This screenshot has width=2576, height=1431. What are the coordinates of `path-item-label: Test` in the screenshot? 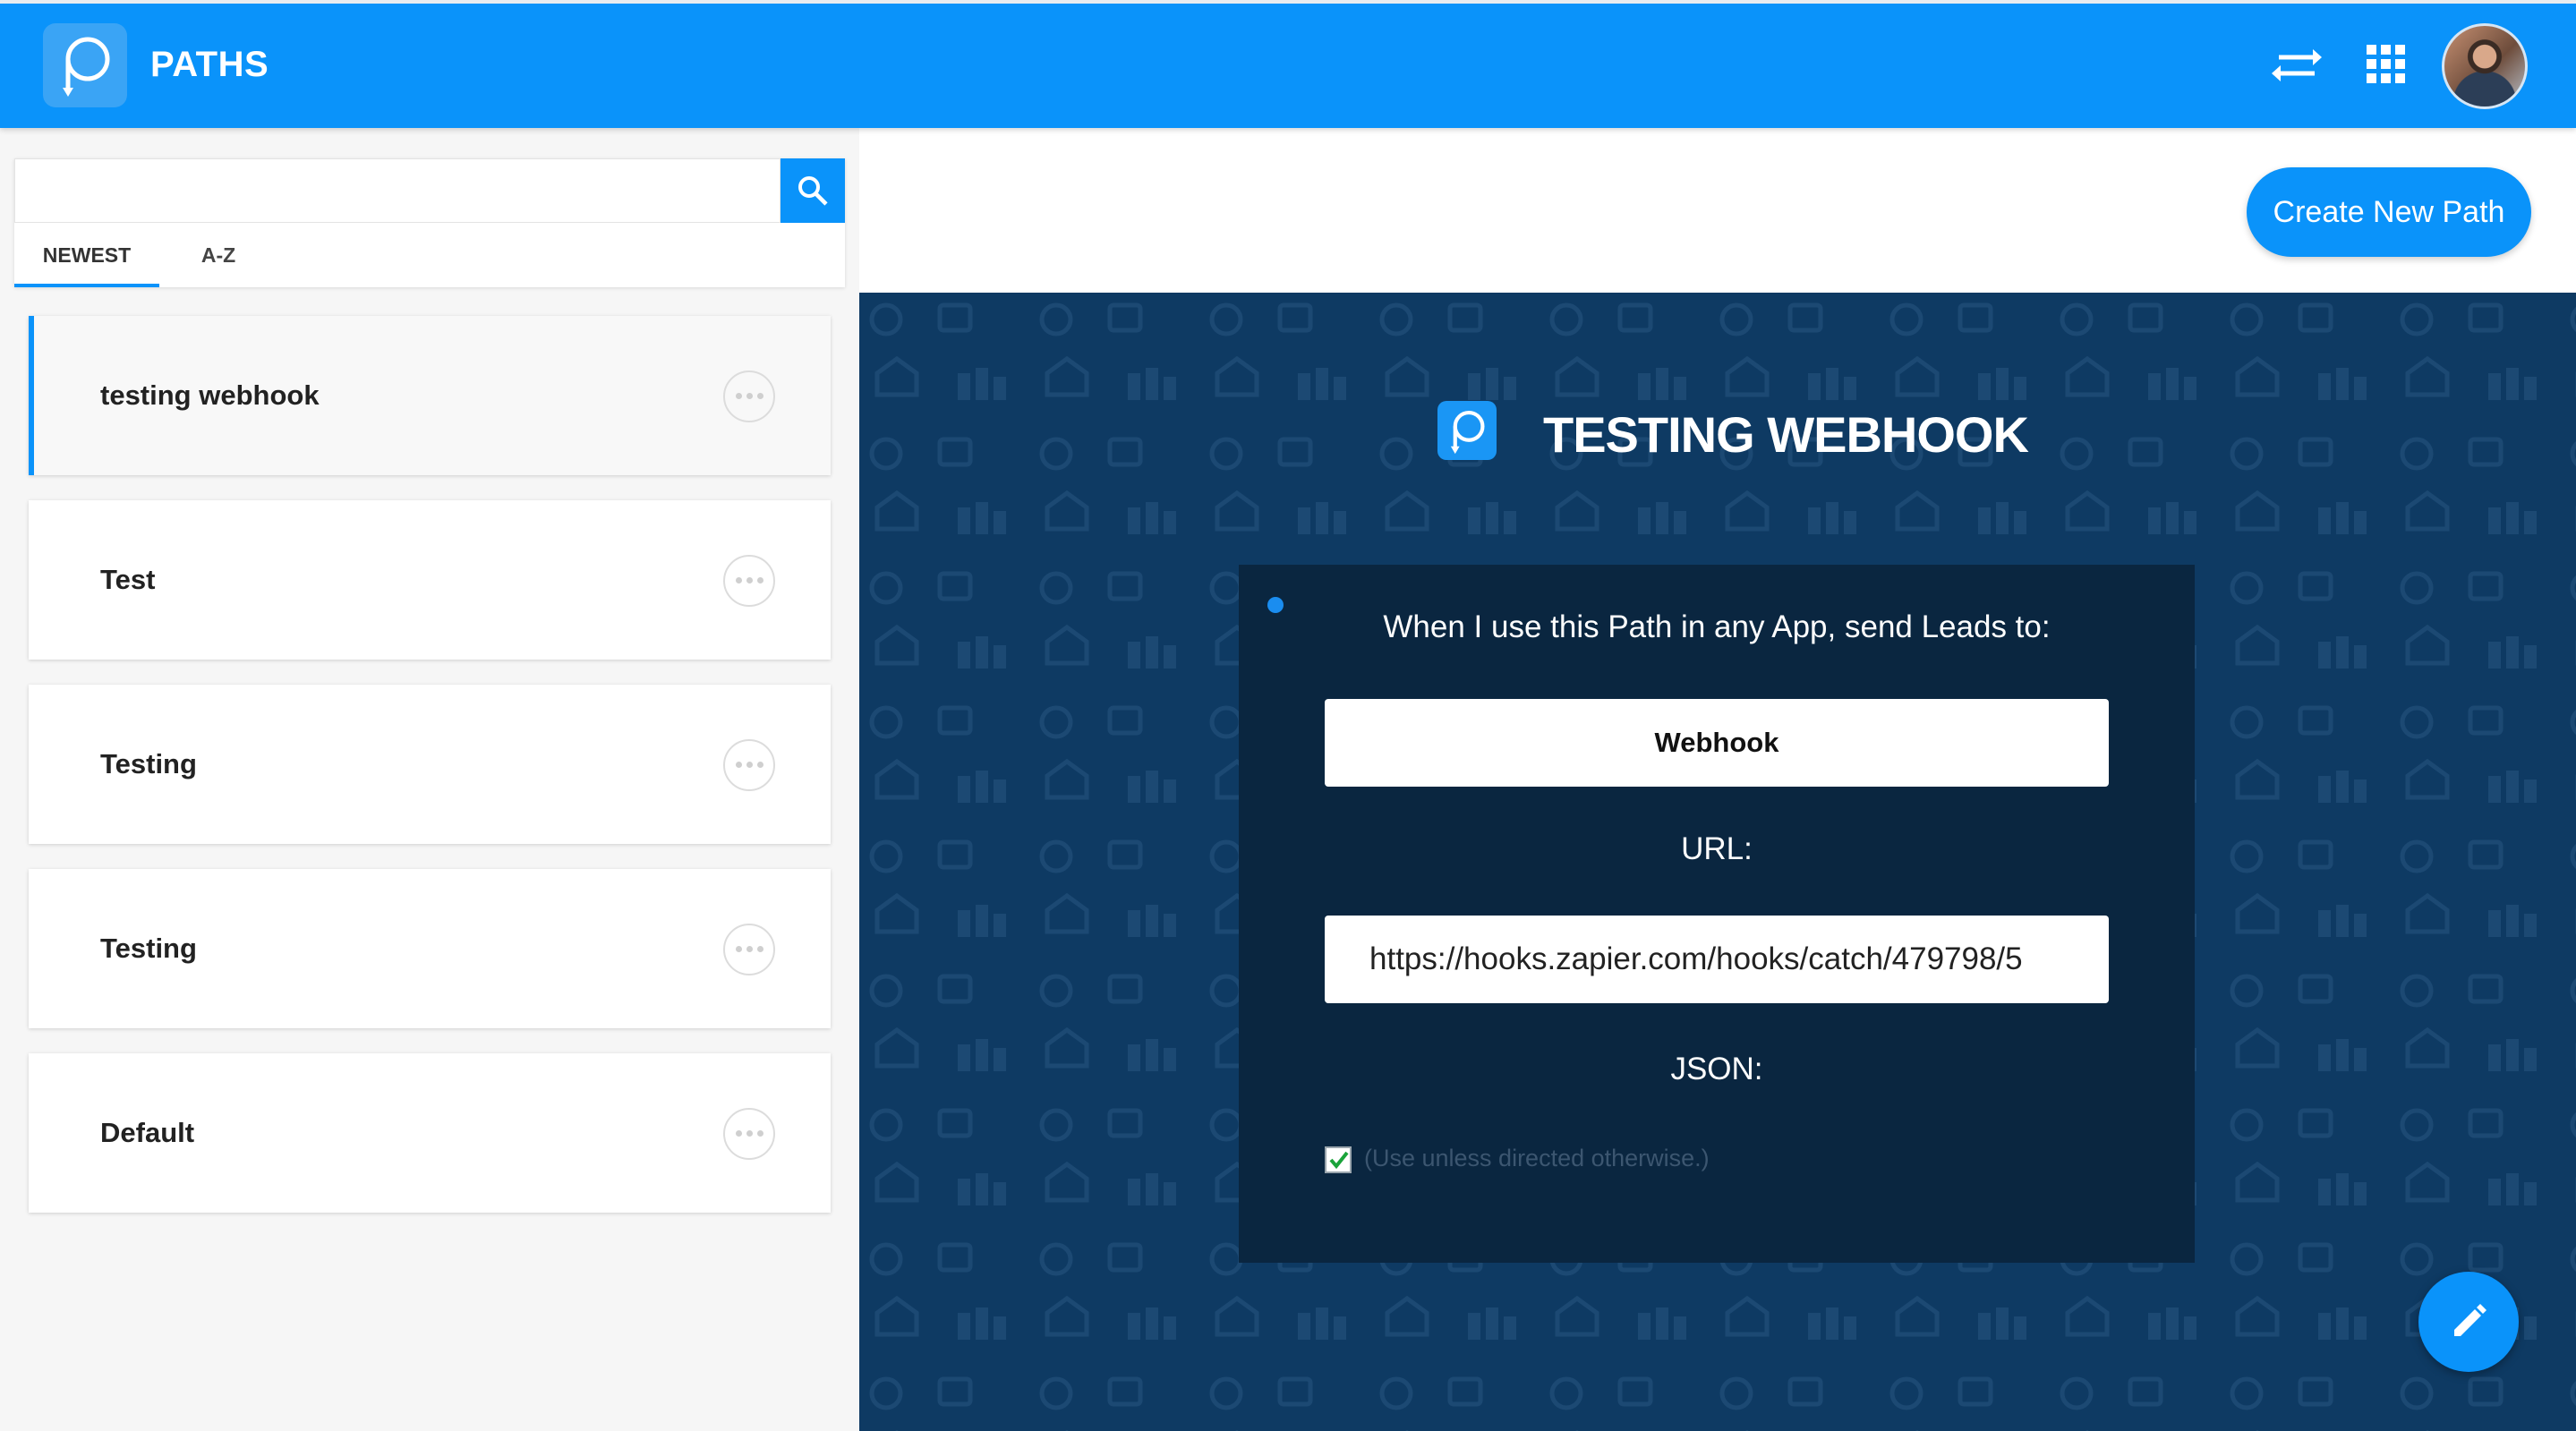 It's located at (128, 579).